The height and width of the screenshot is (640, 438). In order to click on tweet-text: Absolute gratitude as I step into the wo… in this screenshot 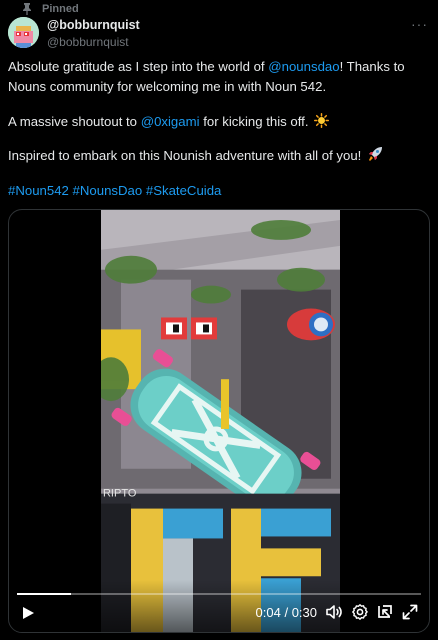, I will do `click(138, 66)`.